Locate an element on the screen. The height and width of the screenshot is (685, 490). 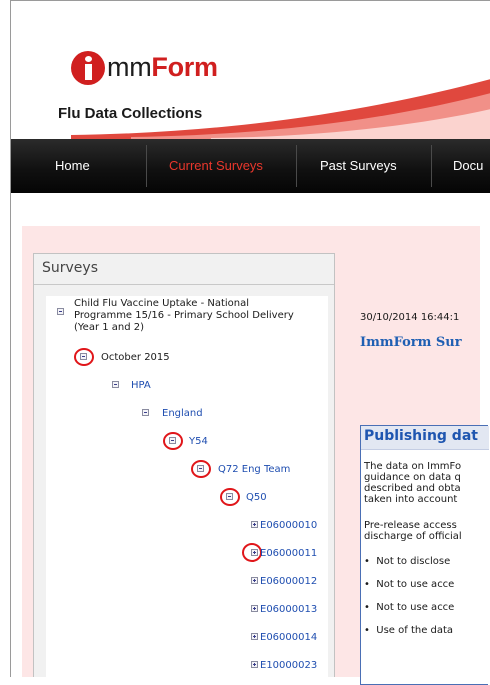
tree-node-label-cont: (Year 1 and 2) is located at coordinates (109, 327).